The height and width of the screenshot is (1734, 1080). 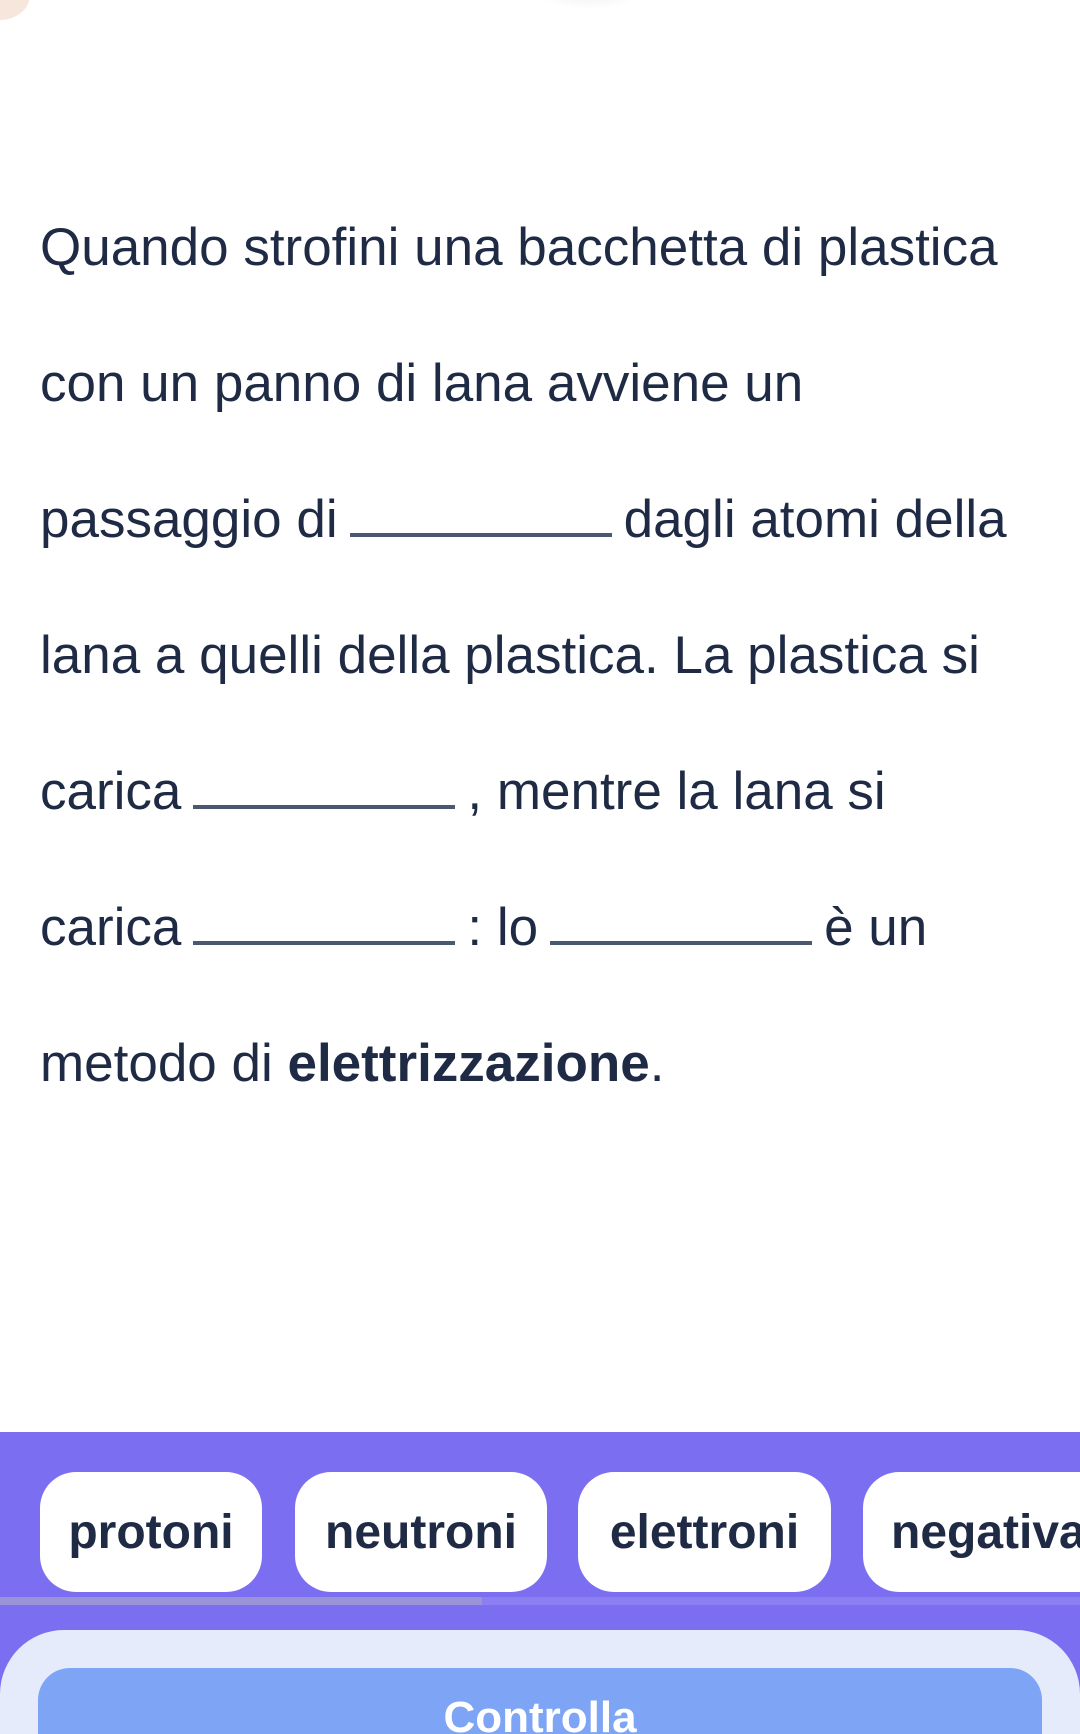 I want to click on chip-neutroni: neutroni, so click(x=421, y=1532).